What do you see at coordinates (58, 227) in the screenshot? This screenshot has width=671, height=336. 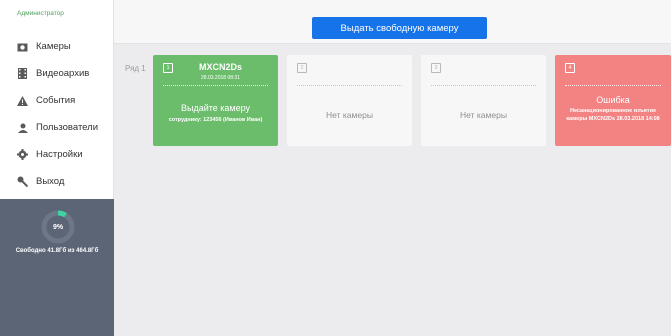 I see `disk-usage-percent: 9%` at bounding box center [58, 227].